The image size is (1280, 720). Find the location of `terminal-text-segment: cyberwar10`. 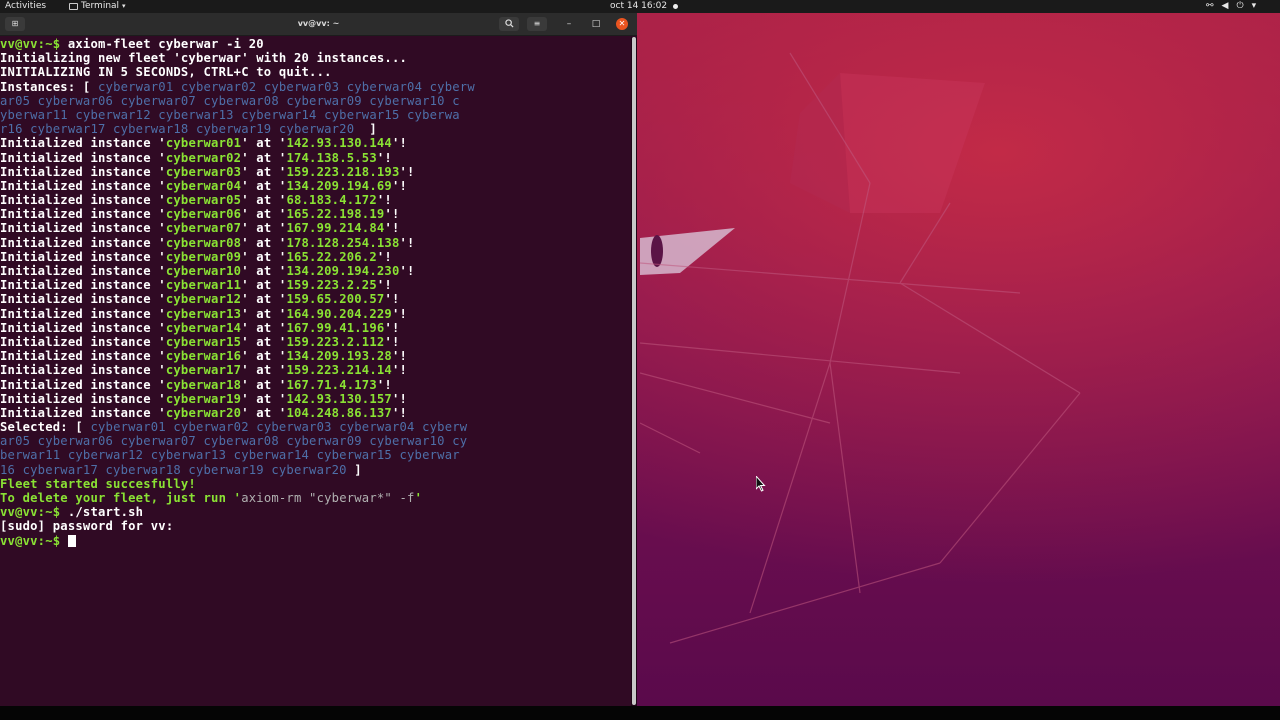

terminal-text-segment: cyberwar10 is located at coordinates (203, 271).